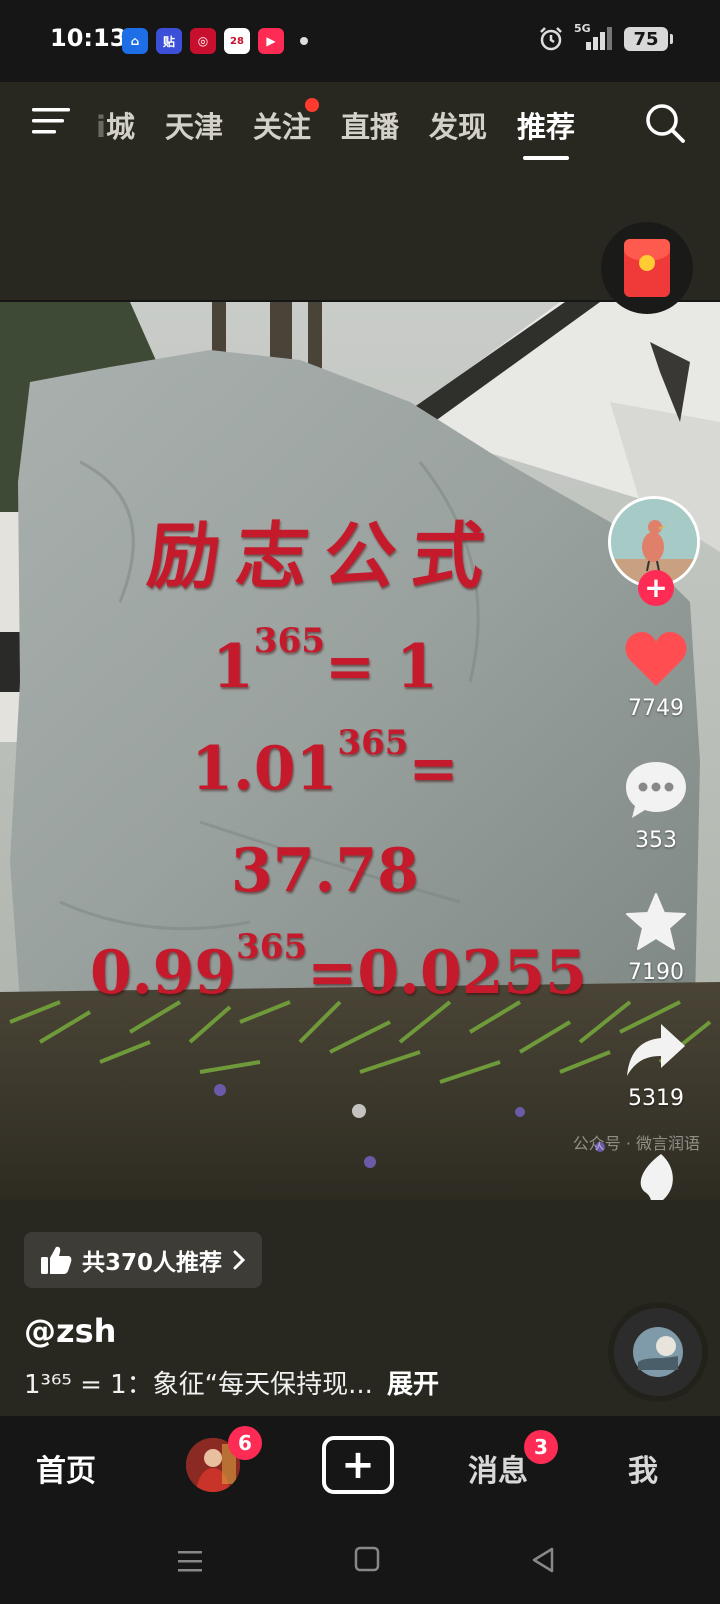 The width and height of the screenshot is (720, 1604). What do you see at coordinates (239, 1260) in the screenshot?
I see `chevron-right-icon` at bounding box center [239, 1260].